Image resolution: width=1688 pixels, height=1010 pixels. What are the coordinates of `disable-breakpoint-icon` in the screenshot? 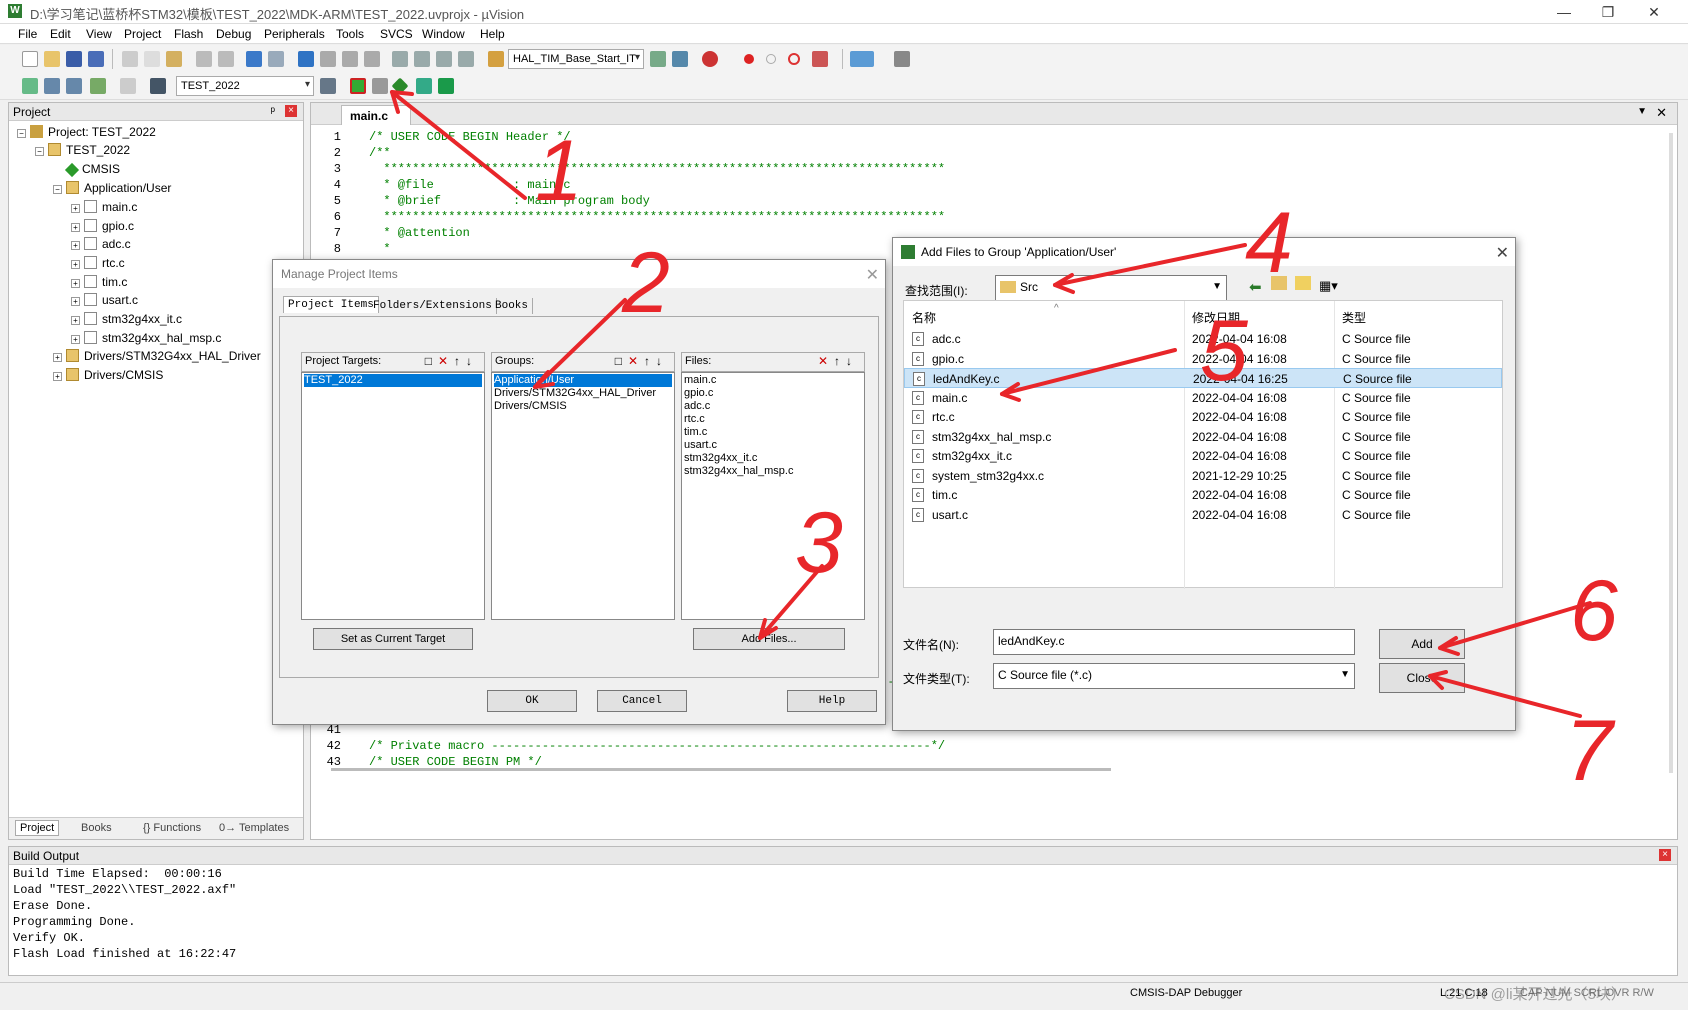 It's located at (771, 59).